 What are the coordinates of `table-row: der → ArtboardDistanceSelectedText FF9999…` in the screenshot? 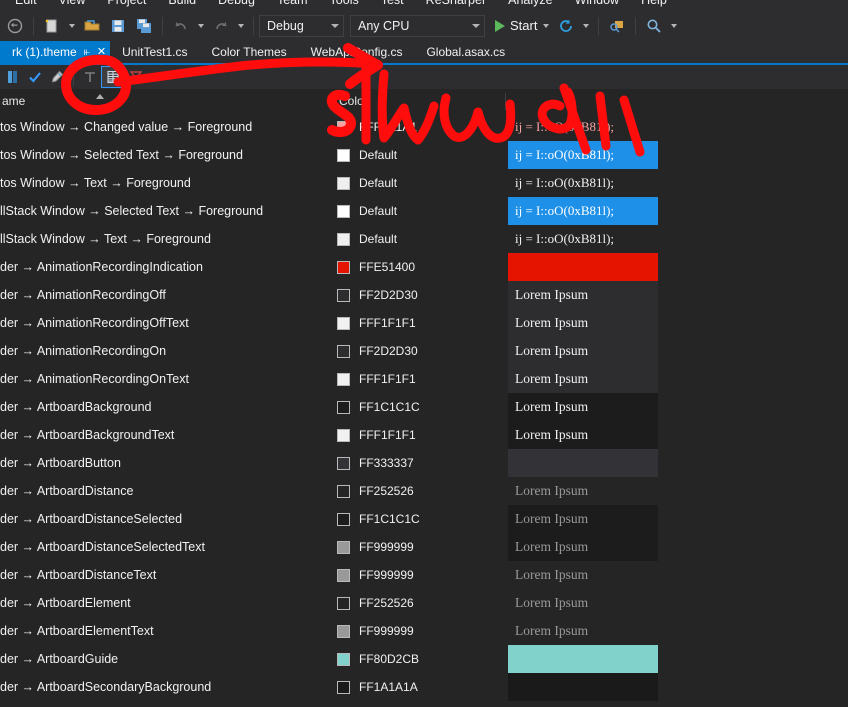 It's located at (424, 547).